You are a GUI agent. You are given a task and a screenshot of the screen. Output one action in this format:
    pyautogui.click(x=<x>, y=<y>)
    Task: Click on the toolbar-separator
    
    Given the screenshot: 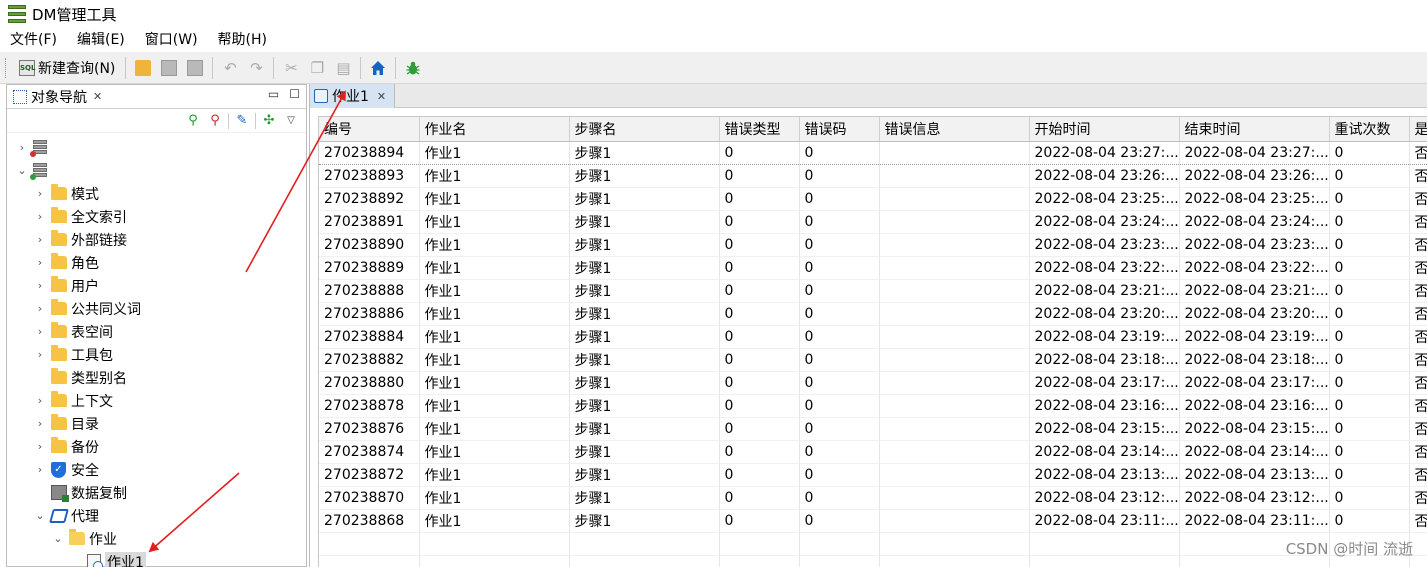 What is the action you would take?
    pyautogui.click(x=213, y=67)
    